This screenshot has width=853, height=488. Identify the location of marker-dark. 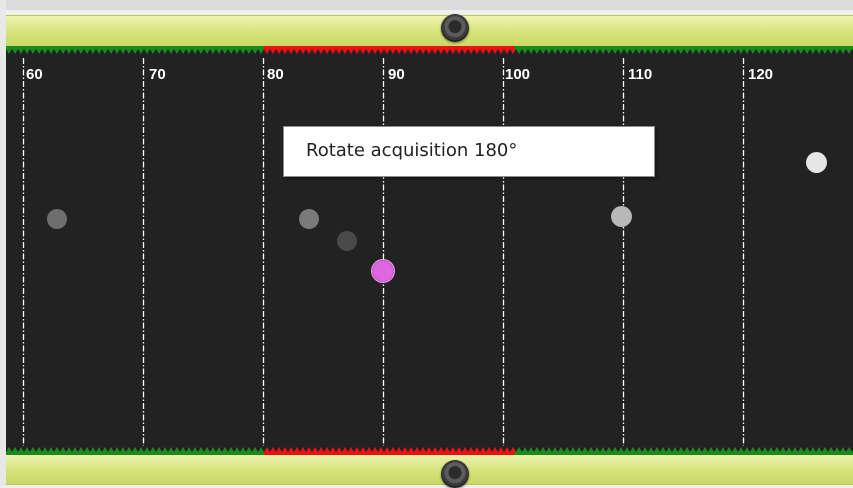
(347, 241).